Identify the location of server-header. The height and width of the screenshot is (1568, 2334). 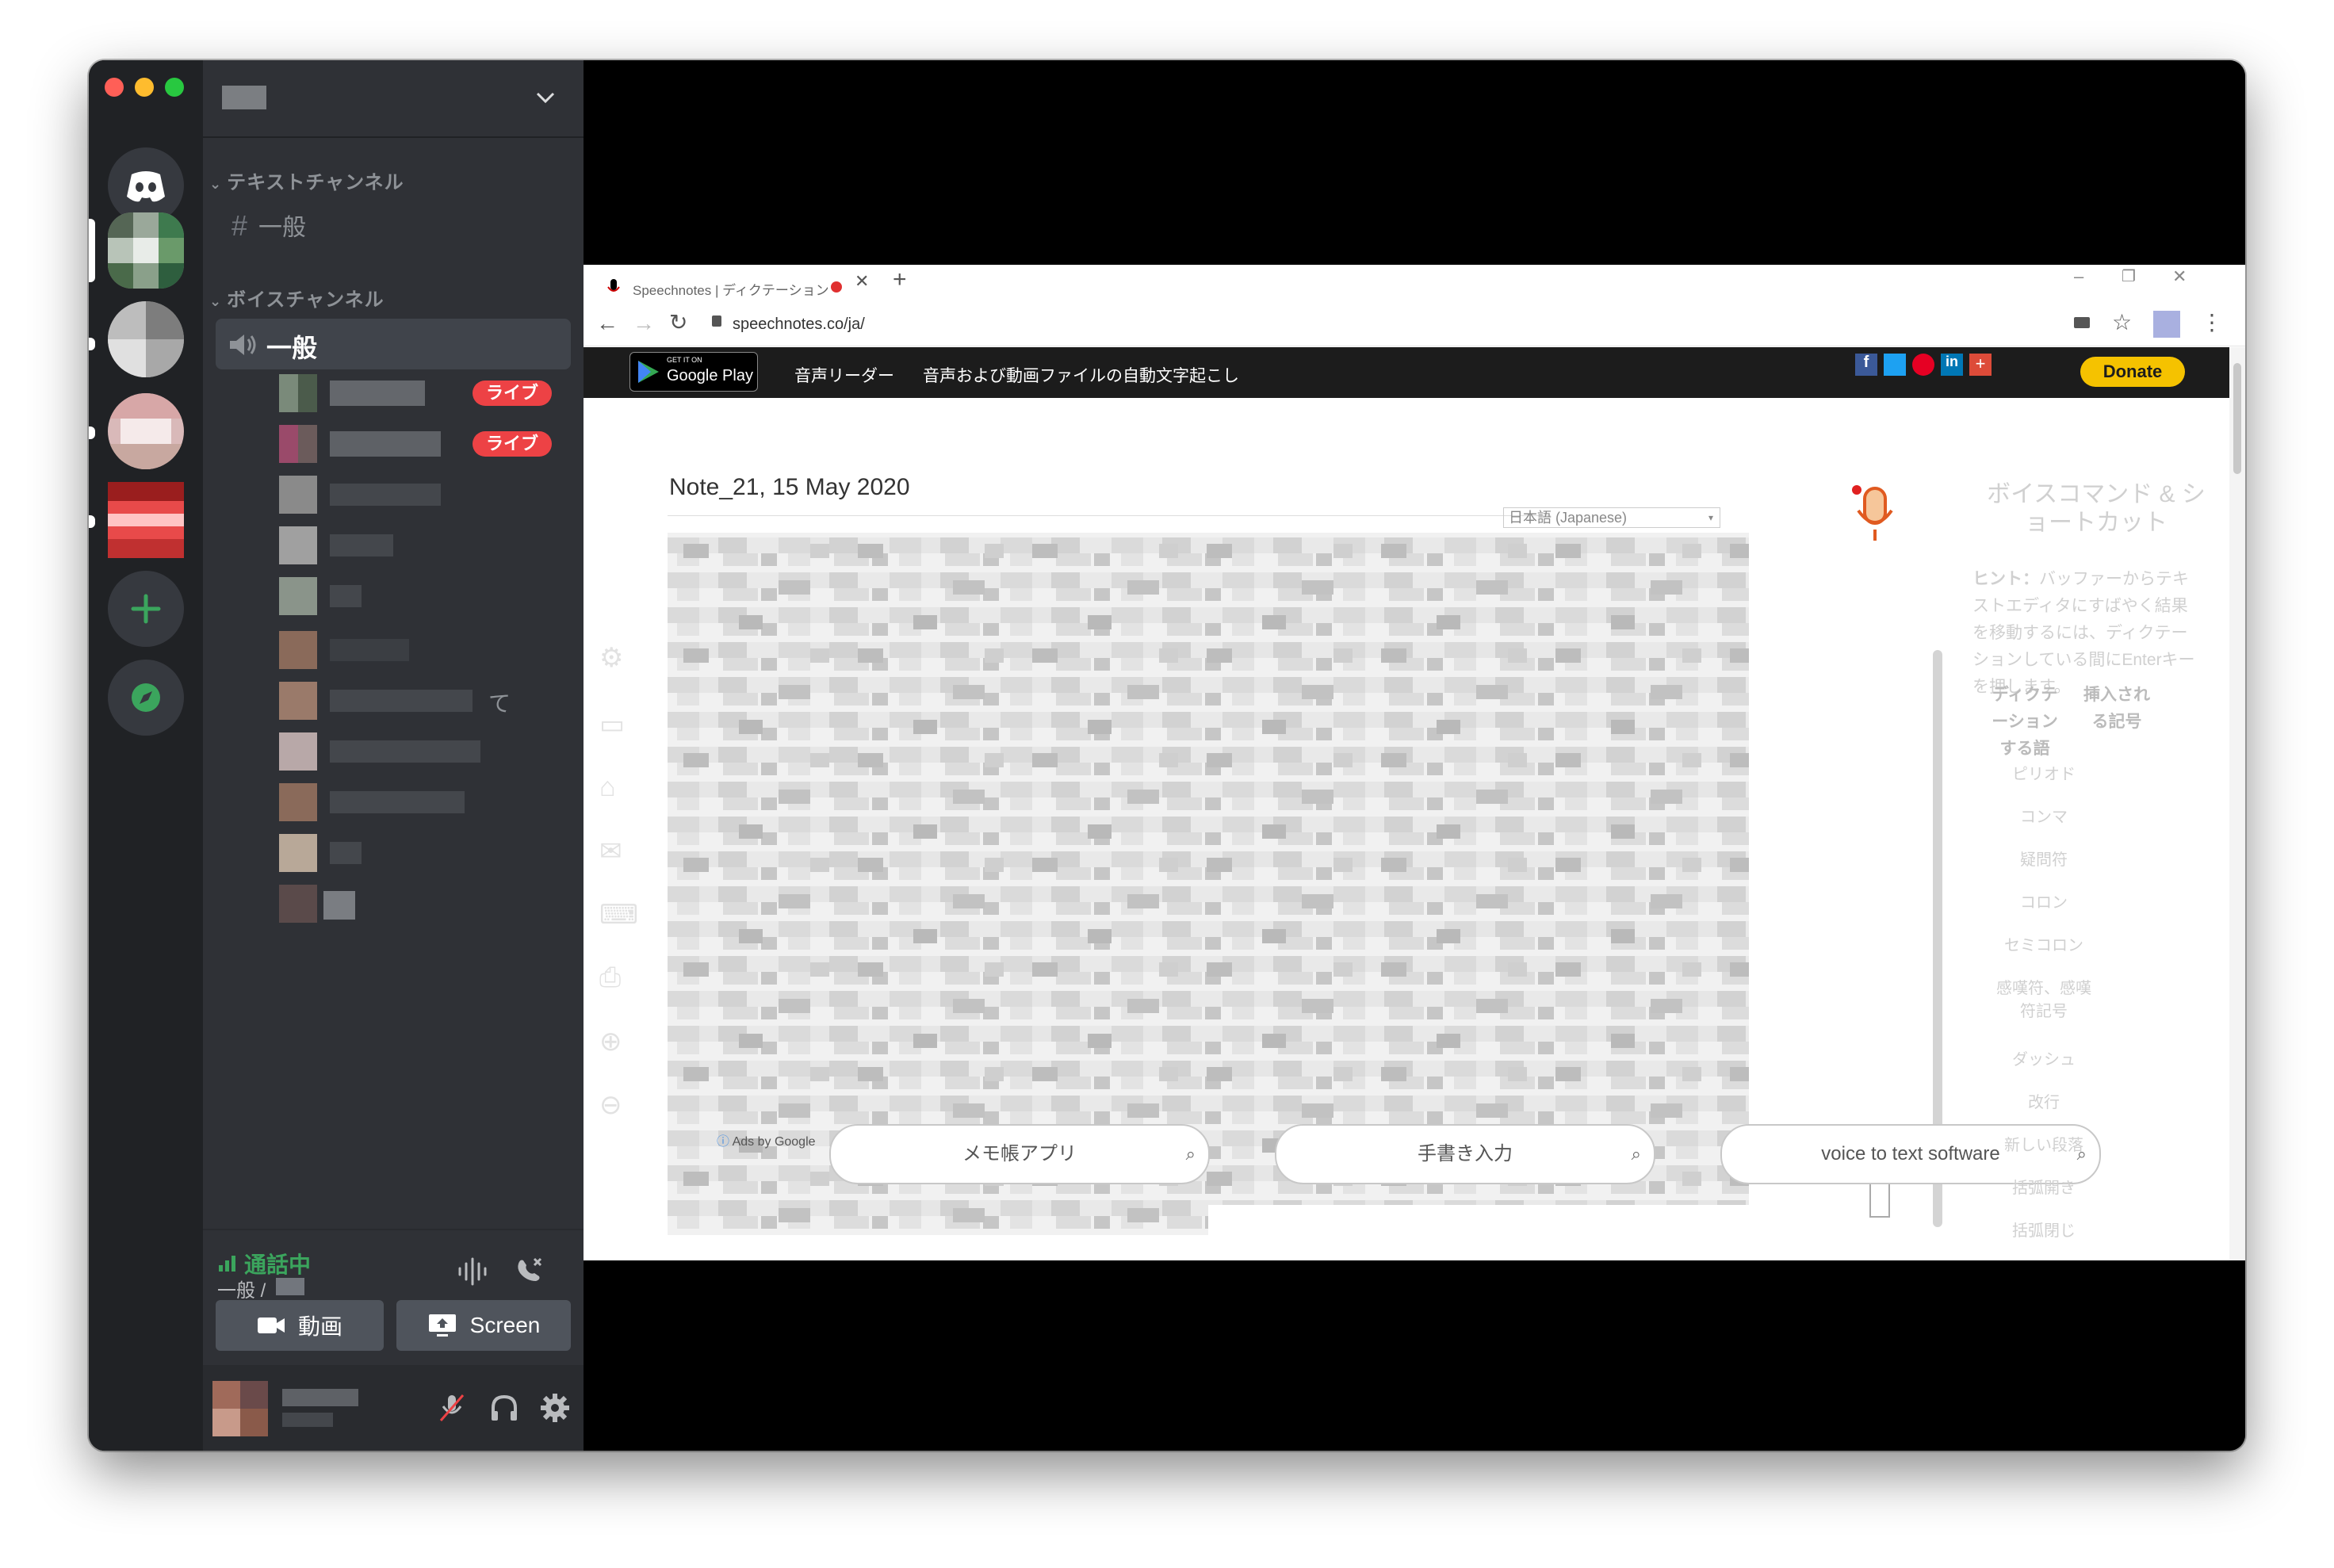
(394, 99).